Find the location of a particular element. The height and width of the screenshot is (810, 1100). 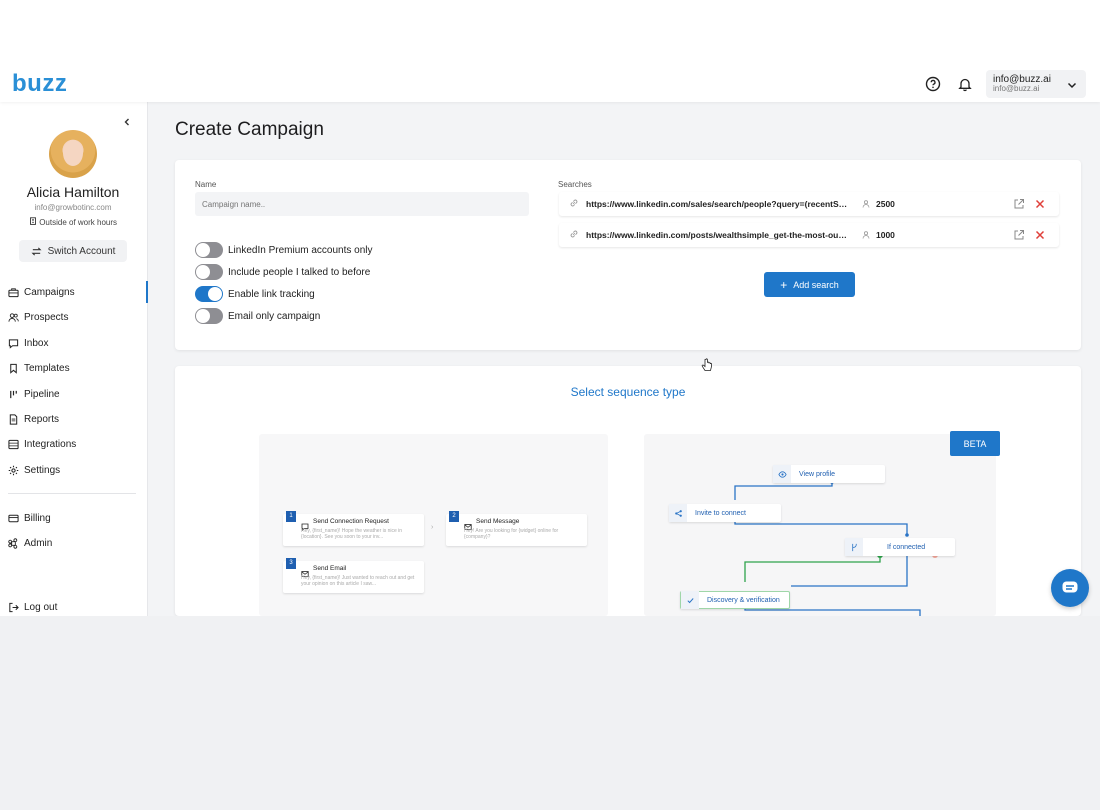

step-title: Send Message is located at coordinates (498, 521).